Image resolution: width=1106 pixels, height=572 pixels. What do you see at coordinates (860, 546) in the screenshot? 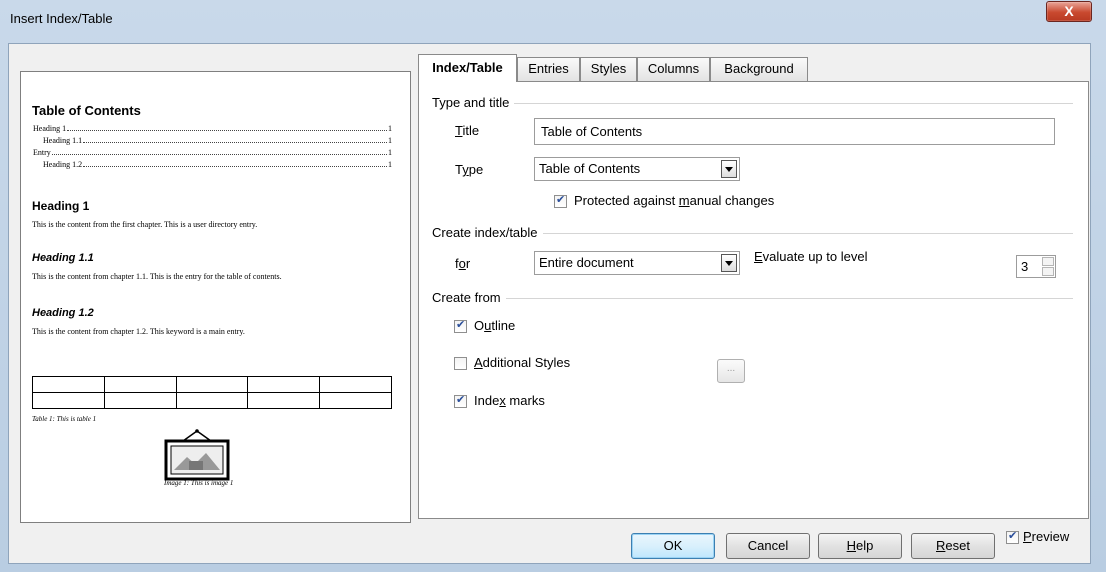
I see `help-button: Help` at bounding box center [860, 546].